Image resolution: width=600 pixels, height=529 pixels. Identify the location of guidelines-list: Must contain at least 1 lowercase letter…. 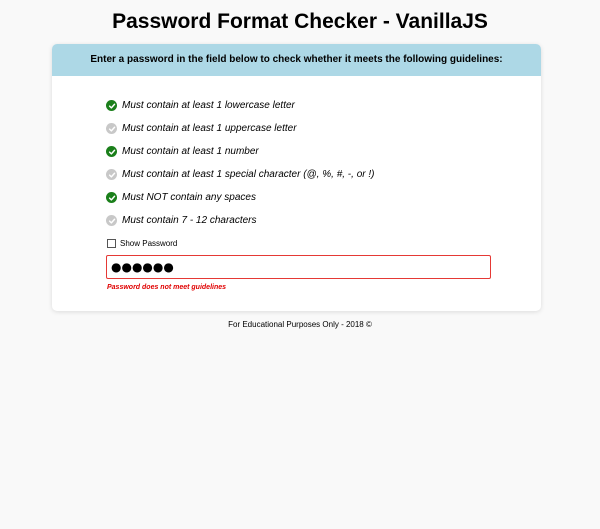
(240, 163).